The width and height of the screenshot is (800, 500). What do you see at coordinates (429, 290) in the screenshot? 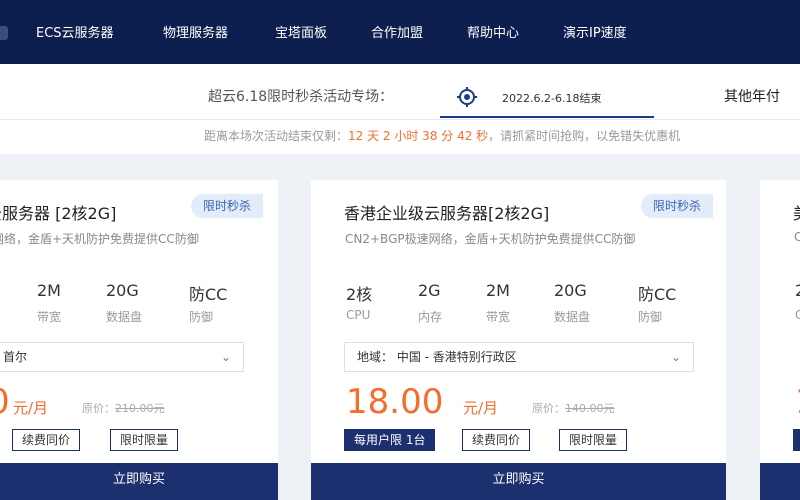
I see `spec-memory-value: 2G` at bounding box center [429, 290].